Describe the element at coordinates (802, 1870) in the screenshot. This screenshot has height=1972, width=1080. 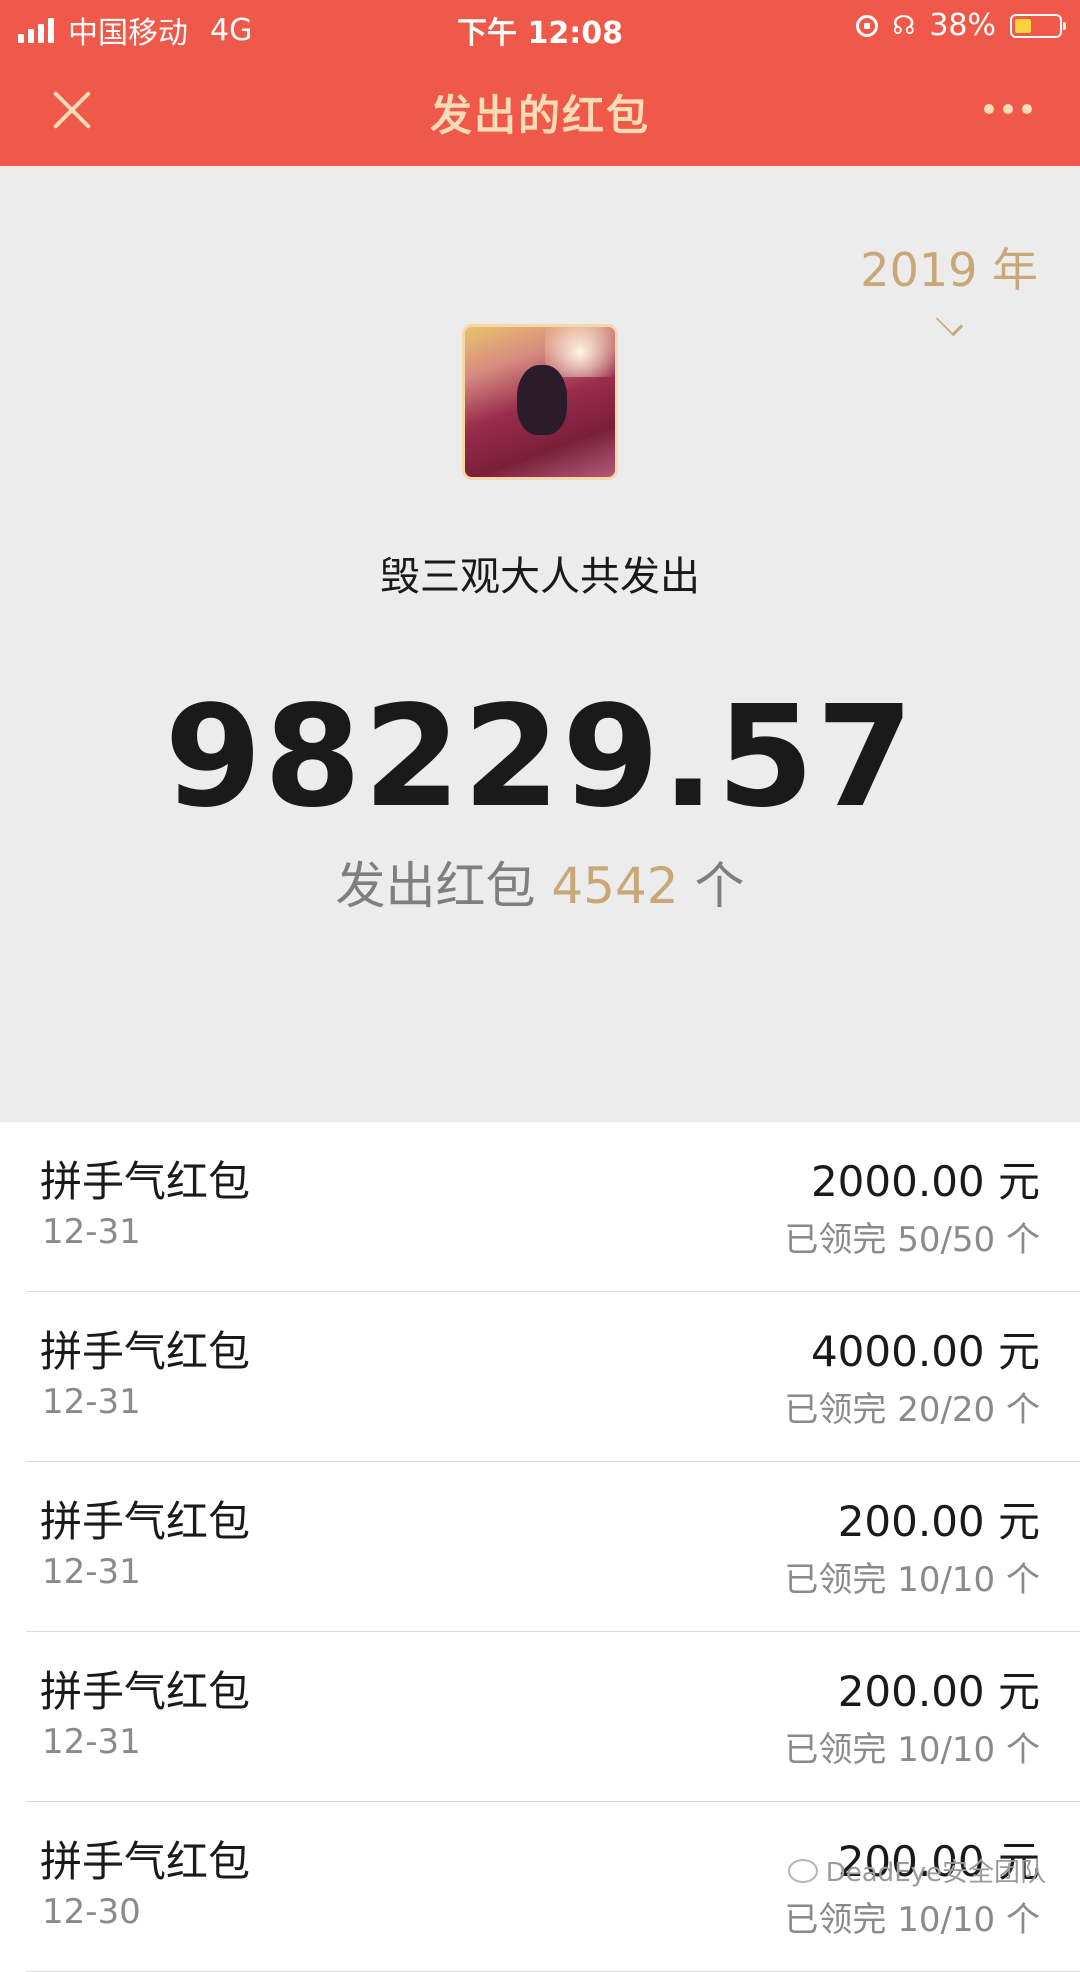
I see `wechat-icon` at that location.